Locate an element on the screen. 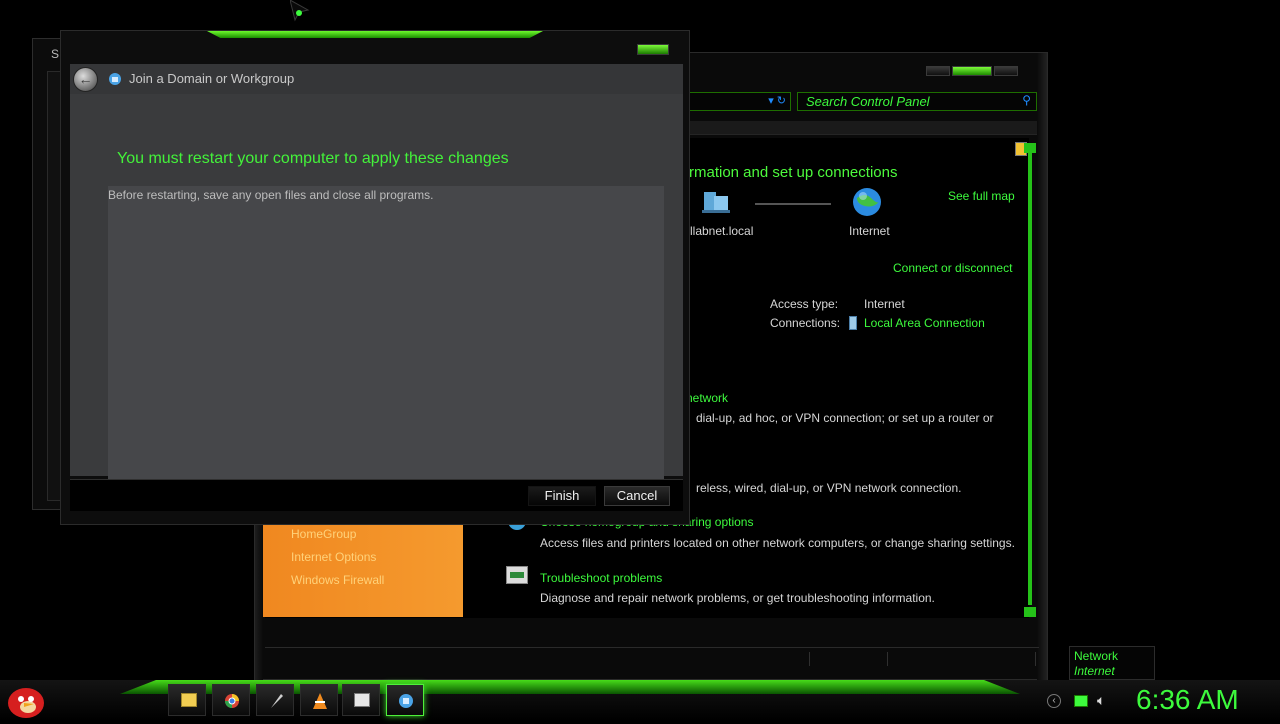 The image size is (1280, 724). see-also-internet-options: Internet Options is located at coordinates (363, 557).